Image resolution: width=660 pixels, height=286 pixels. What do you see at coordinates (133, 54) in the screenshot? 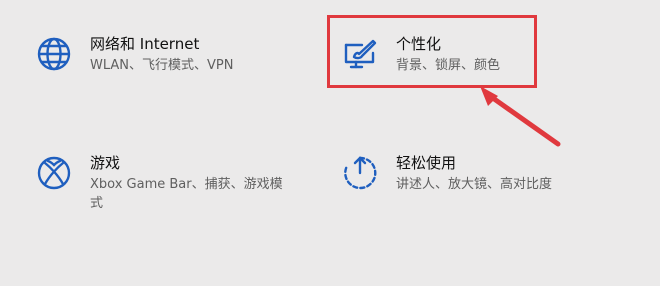
I see `settings-tile-network: 网络和 Internet WLAN、飞行模式、VPN` at bounding box center [133, 54].